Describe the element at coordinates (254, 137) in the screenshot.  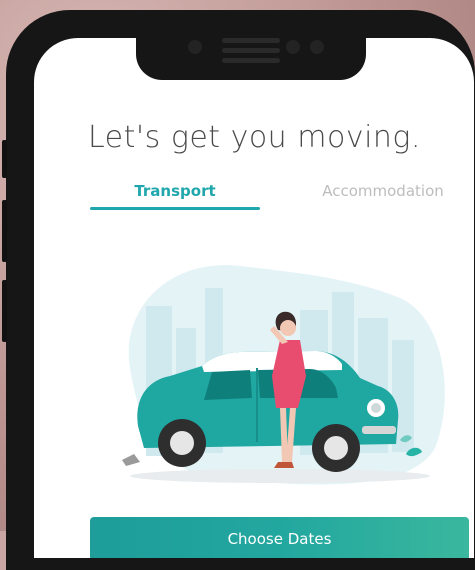
I see `page-title: Let's get you moving.` at that location.